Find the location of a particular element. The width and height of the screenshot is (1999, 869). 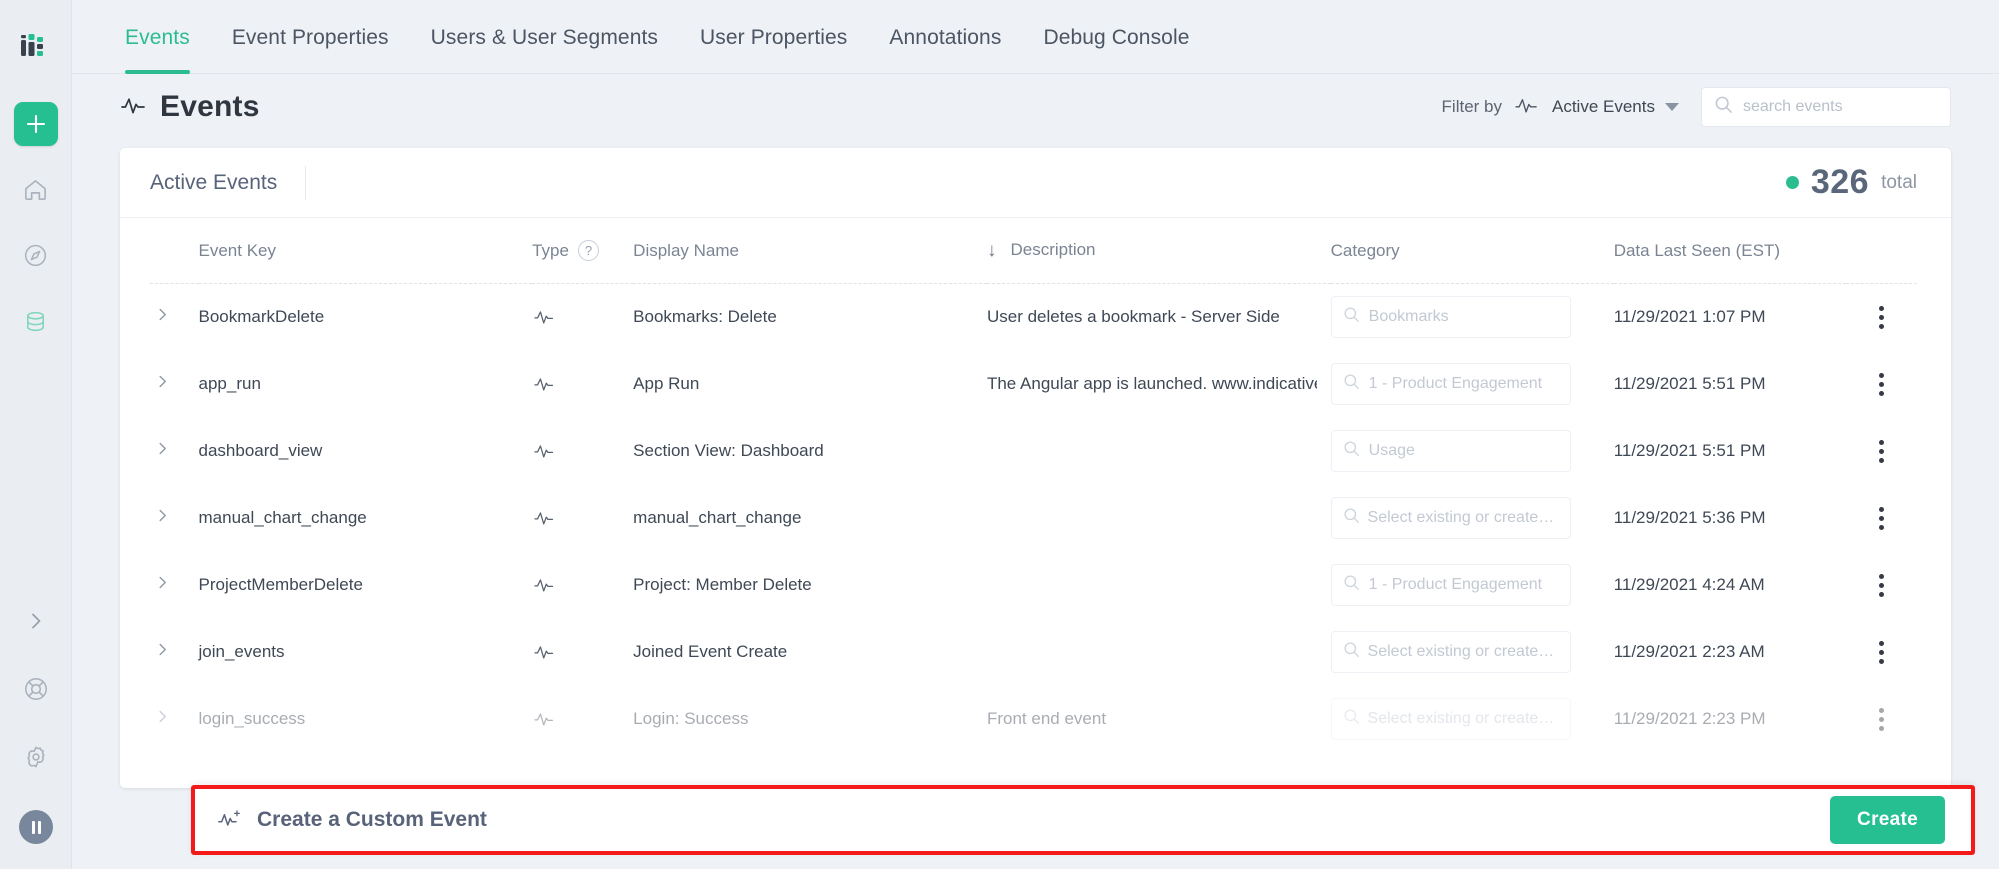

category-input: Usage is located at coordinates (1450, 451).